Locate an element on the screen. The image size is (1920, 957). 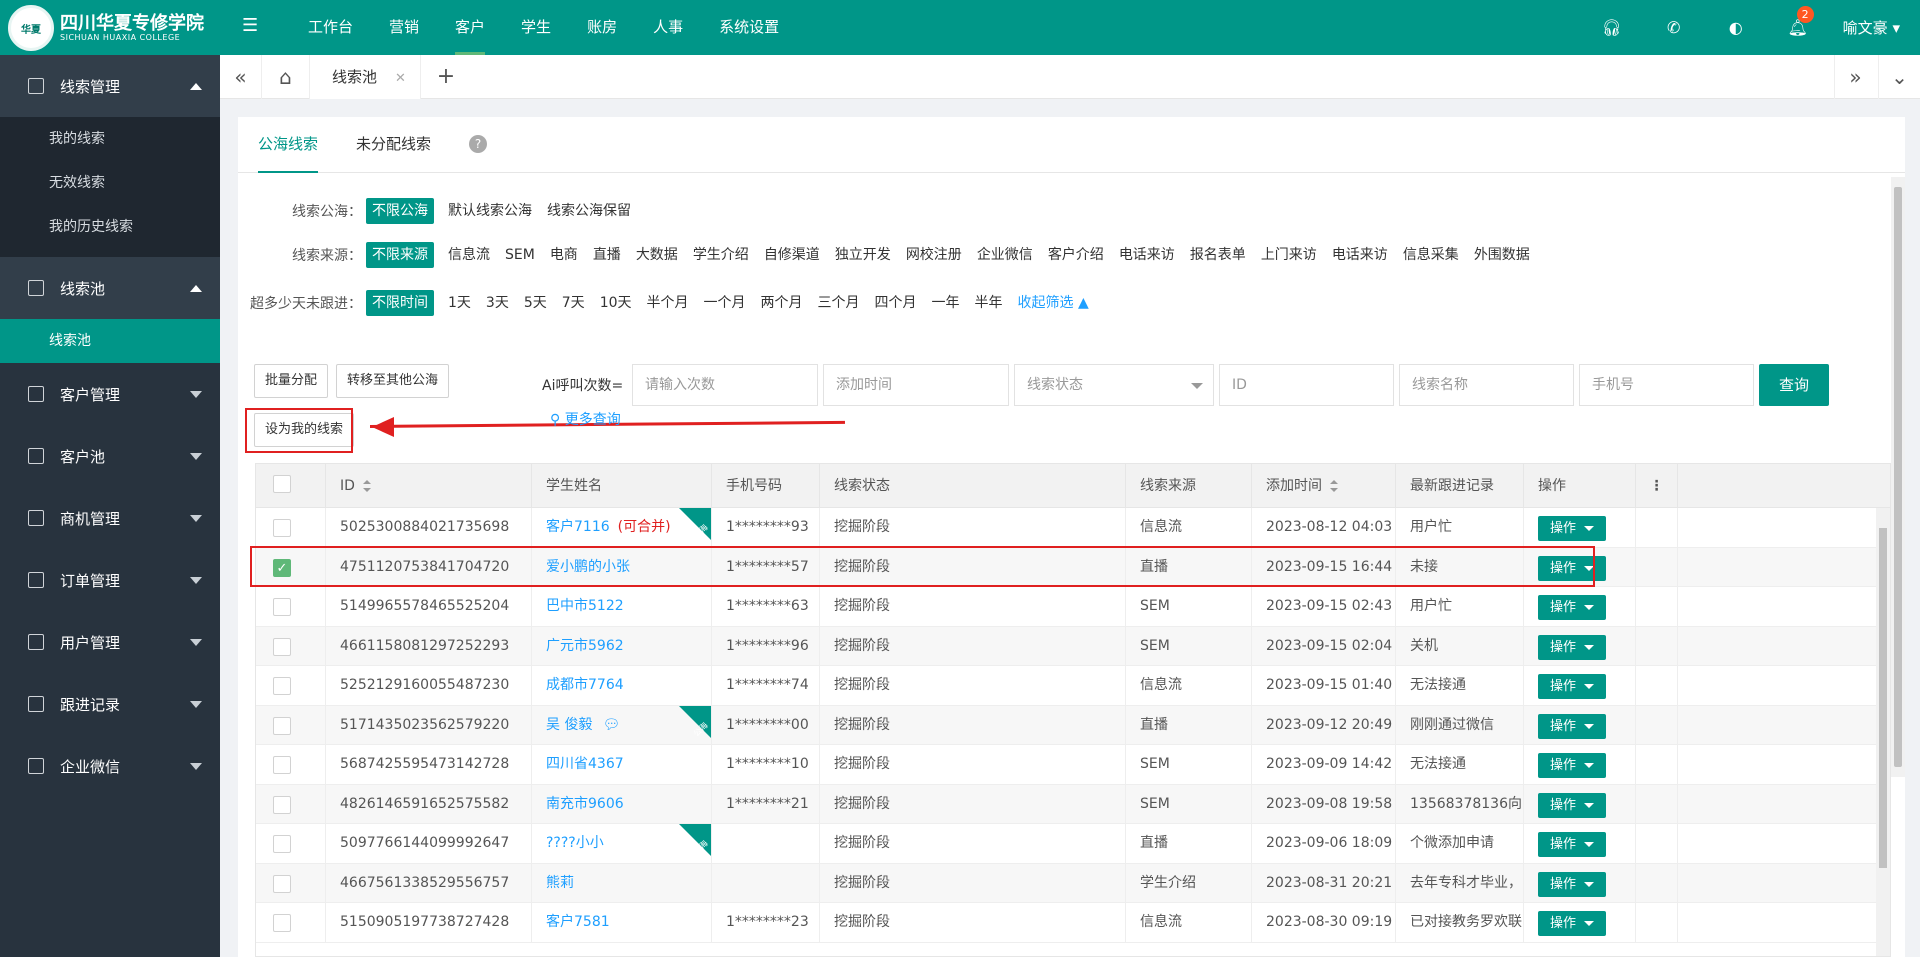
sidebar-group-6: 用户管理 is located at coordinates (110, 642).